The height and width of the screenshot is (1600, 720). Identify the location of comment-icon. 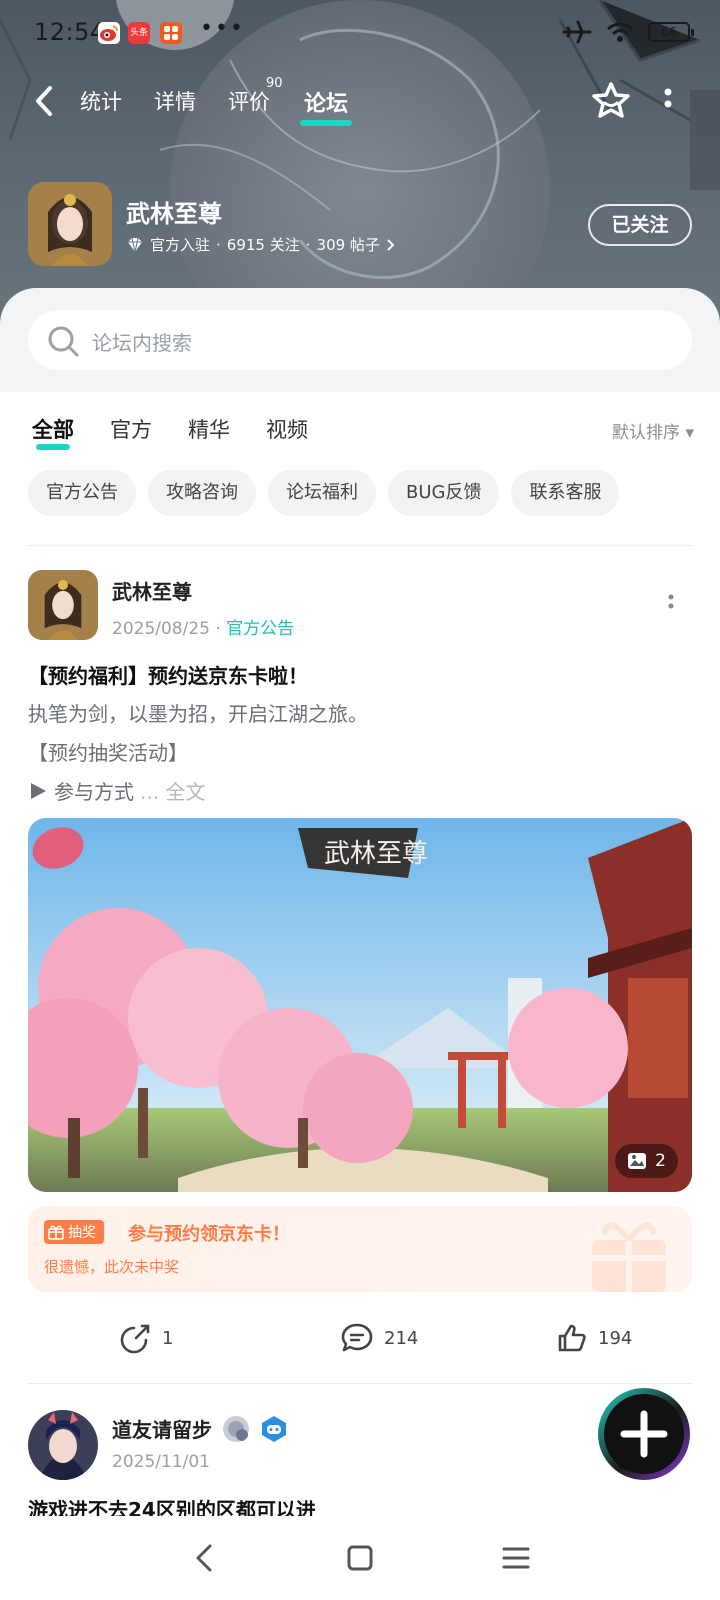
(357, 1337).